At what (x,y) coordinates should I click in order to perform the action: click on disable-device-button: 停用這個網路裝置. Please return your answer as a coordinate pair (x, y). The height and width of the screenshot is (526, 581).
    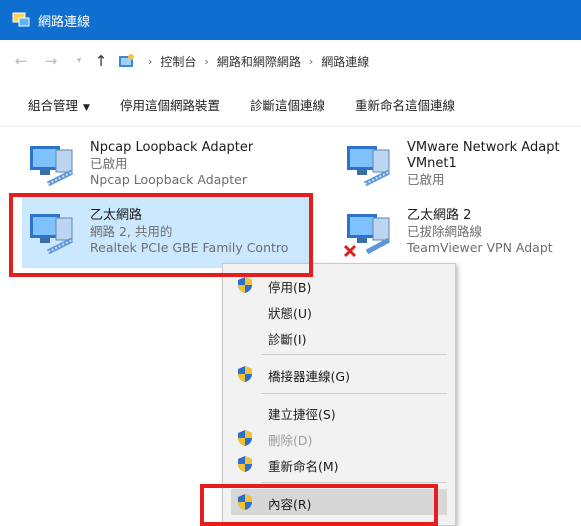
    Looking at the image, I should click on (170, 104).